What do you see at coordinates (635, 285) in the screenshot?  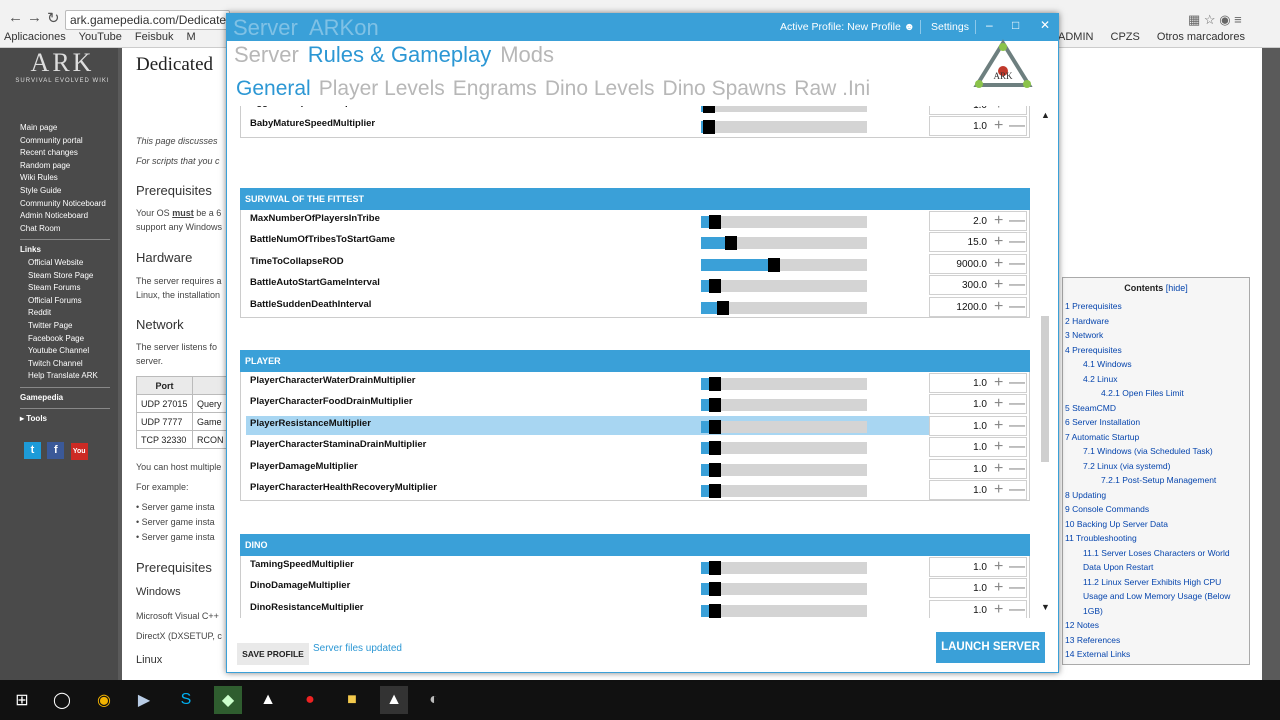 I see `setting-row: BattleAutoStartGameInterval 300.0 + —` at bounding box center [635, 285].